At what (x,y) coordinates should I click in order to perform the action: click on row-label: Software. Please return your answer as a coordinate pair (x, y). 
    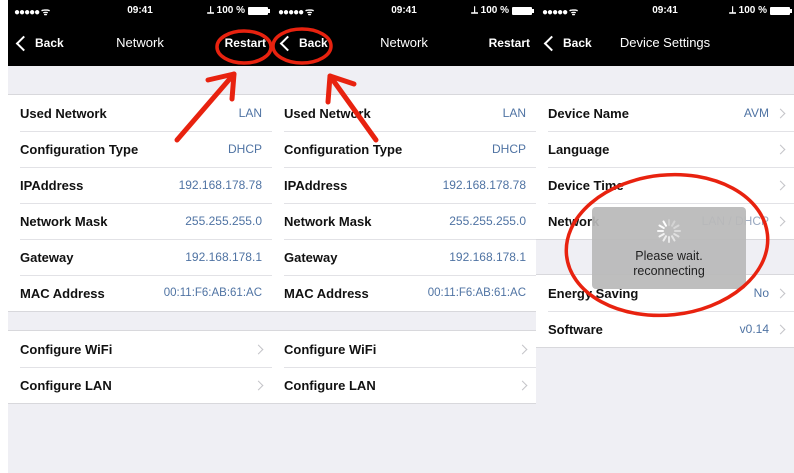
    Looking at the image, I should click on (575, 329).